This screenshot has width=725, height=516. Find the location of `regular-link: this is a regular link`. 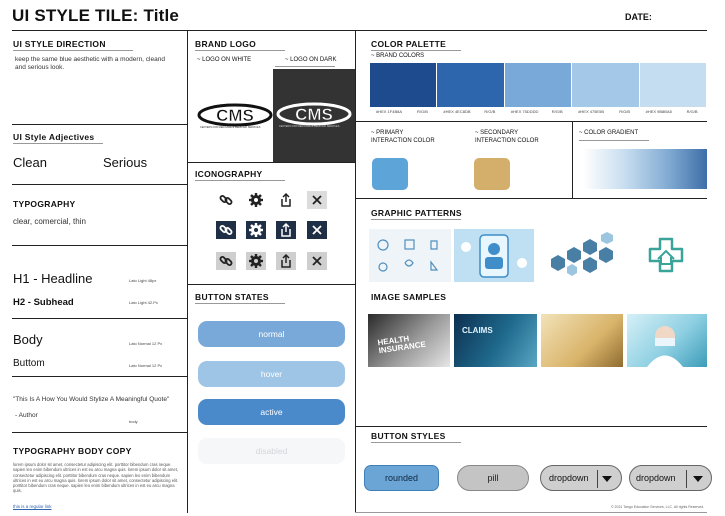

regular-link: this is a regular link is located at coordinates (32, 506).